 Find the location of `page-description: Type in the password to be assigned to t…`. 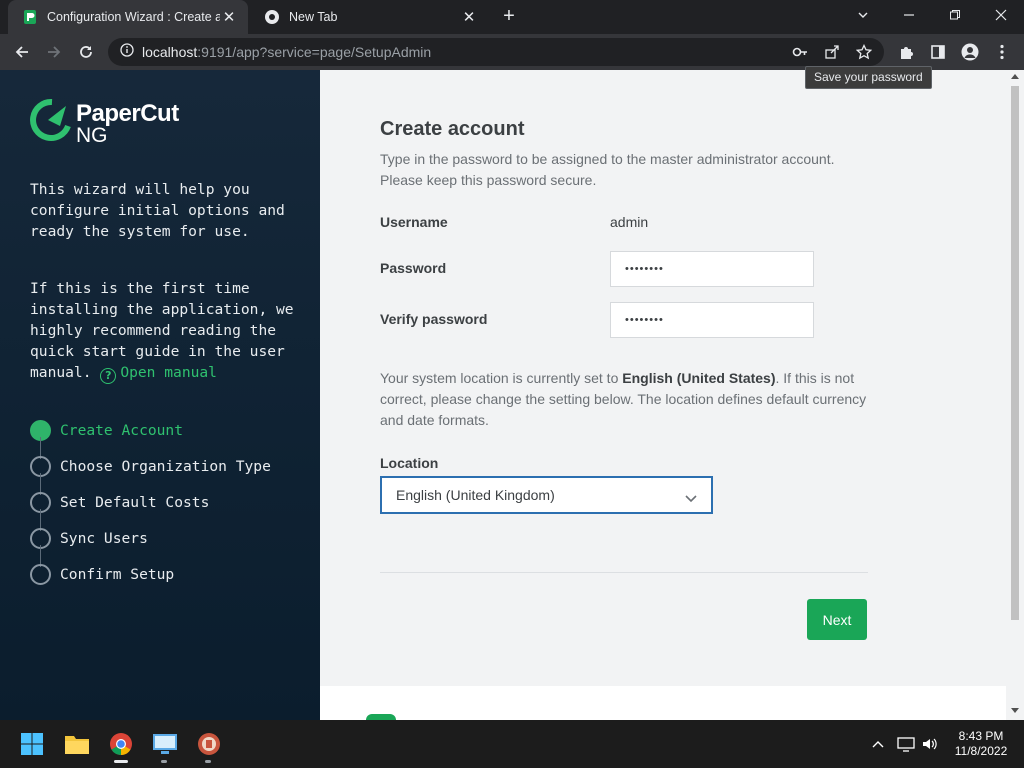

page-description: Type in the password to be assigned to t… is located at coordinates (607, 169).